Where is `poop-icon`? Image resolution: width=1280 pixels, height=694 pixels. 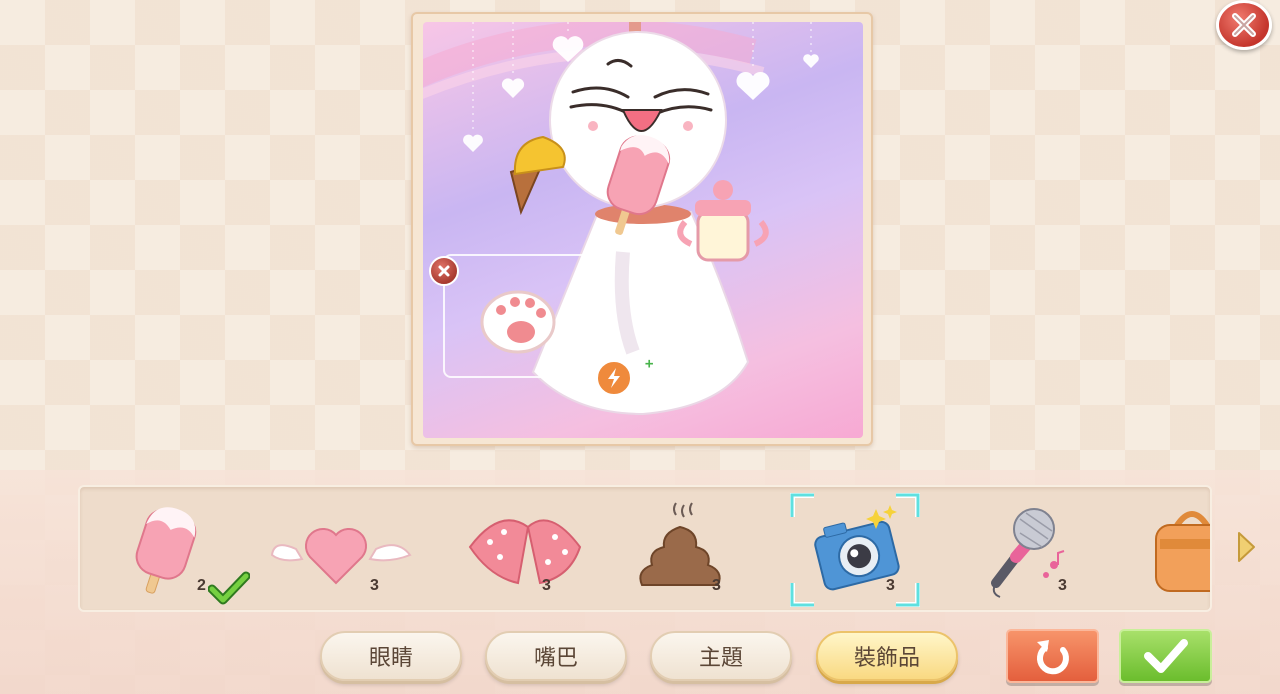
poop-icon is located at coordinates (680, 544).